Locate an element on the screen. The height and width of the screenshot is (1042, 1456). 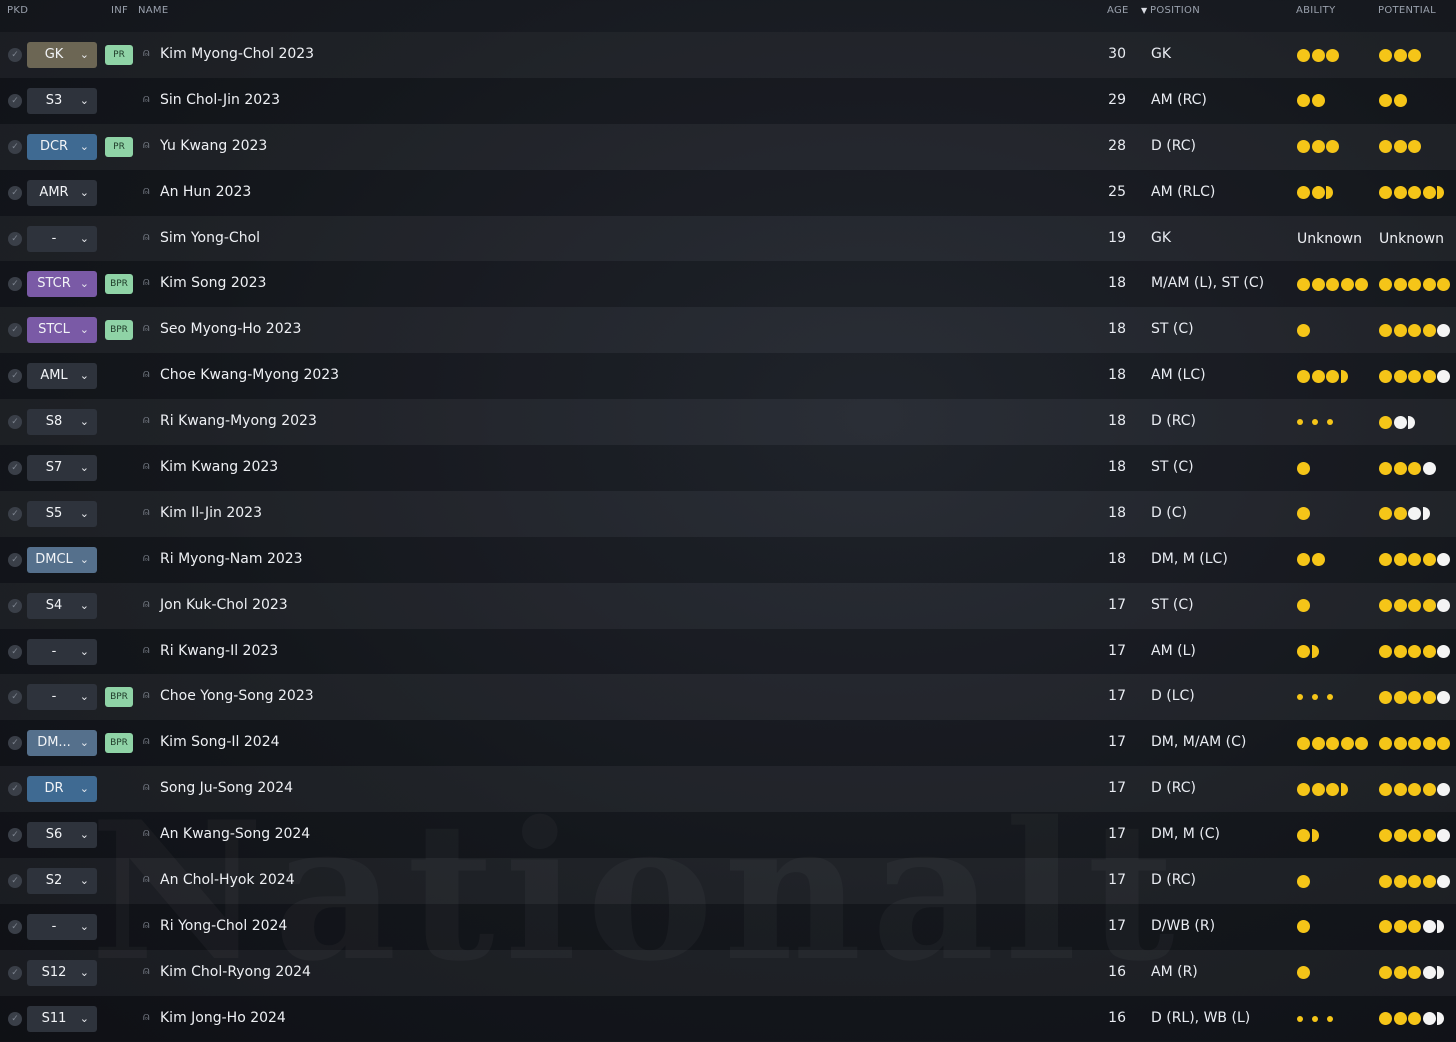
ability-unknown-label: Unknown is located at coordinates (1329, 238).